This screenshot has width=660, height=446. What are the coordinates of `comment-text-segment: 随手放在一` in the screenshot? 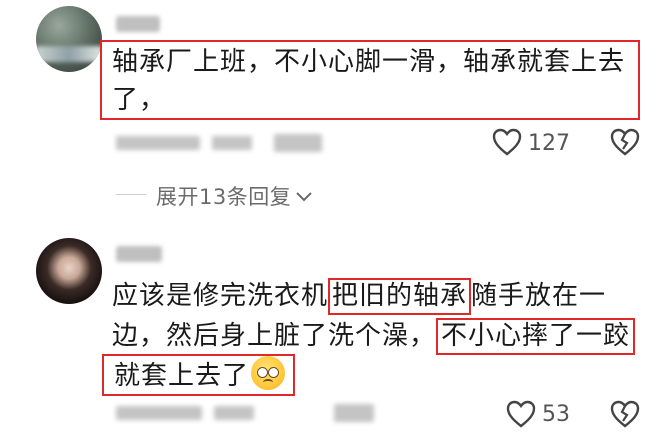 It's located at (539, 296).